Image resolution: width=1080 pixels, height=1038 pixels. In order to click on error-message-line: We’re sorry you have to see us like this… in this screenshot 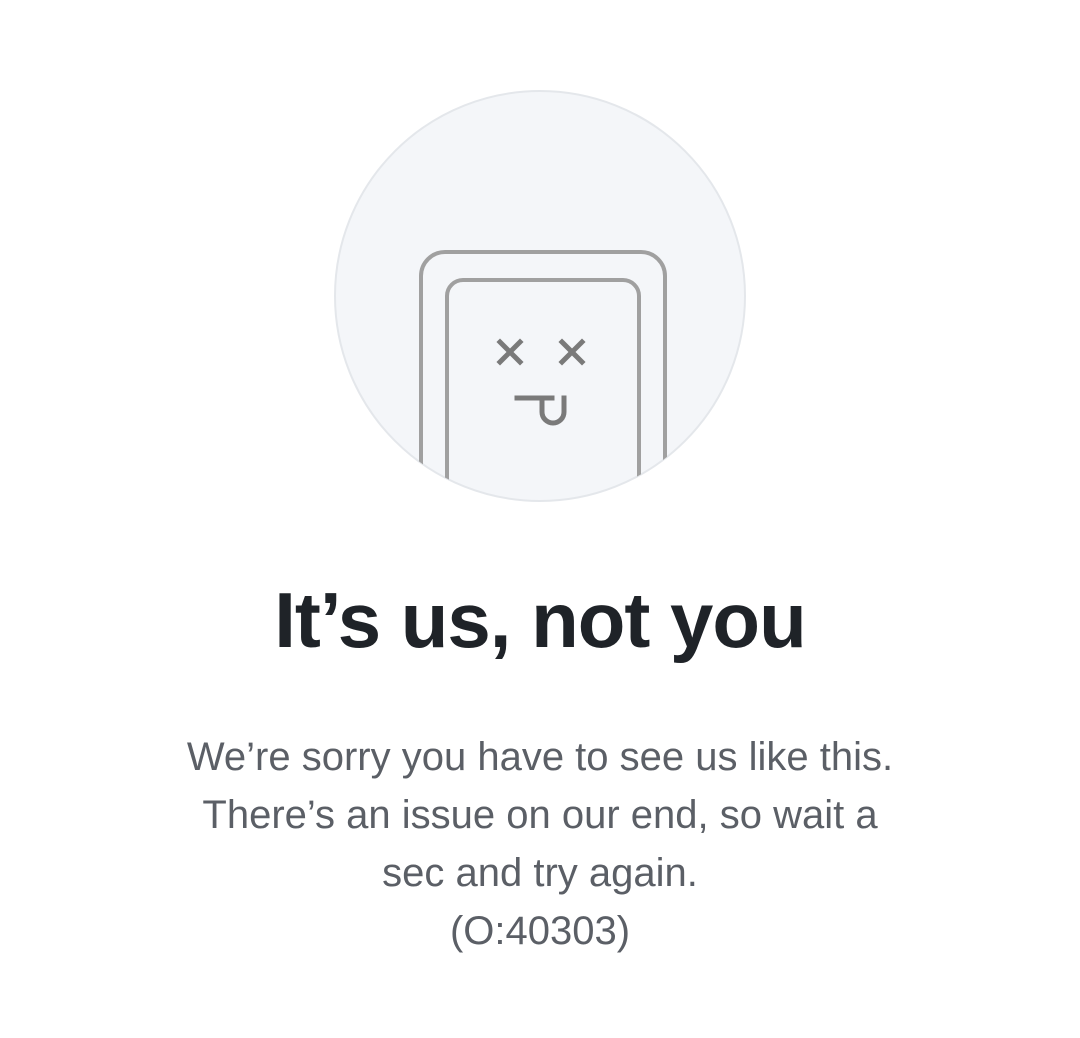, I will do `click(540, 757)`.